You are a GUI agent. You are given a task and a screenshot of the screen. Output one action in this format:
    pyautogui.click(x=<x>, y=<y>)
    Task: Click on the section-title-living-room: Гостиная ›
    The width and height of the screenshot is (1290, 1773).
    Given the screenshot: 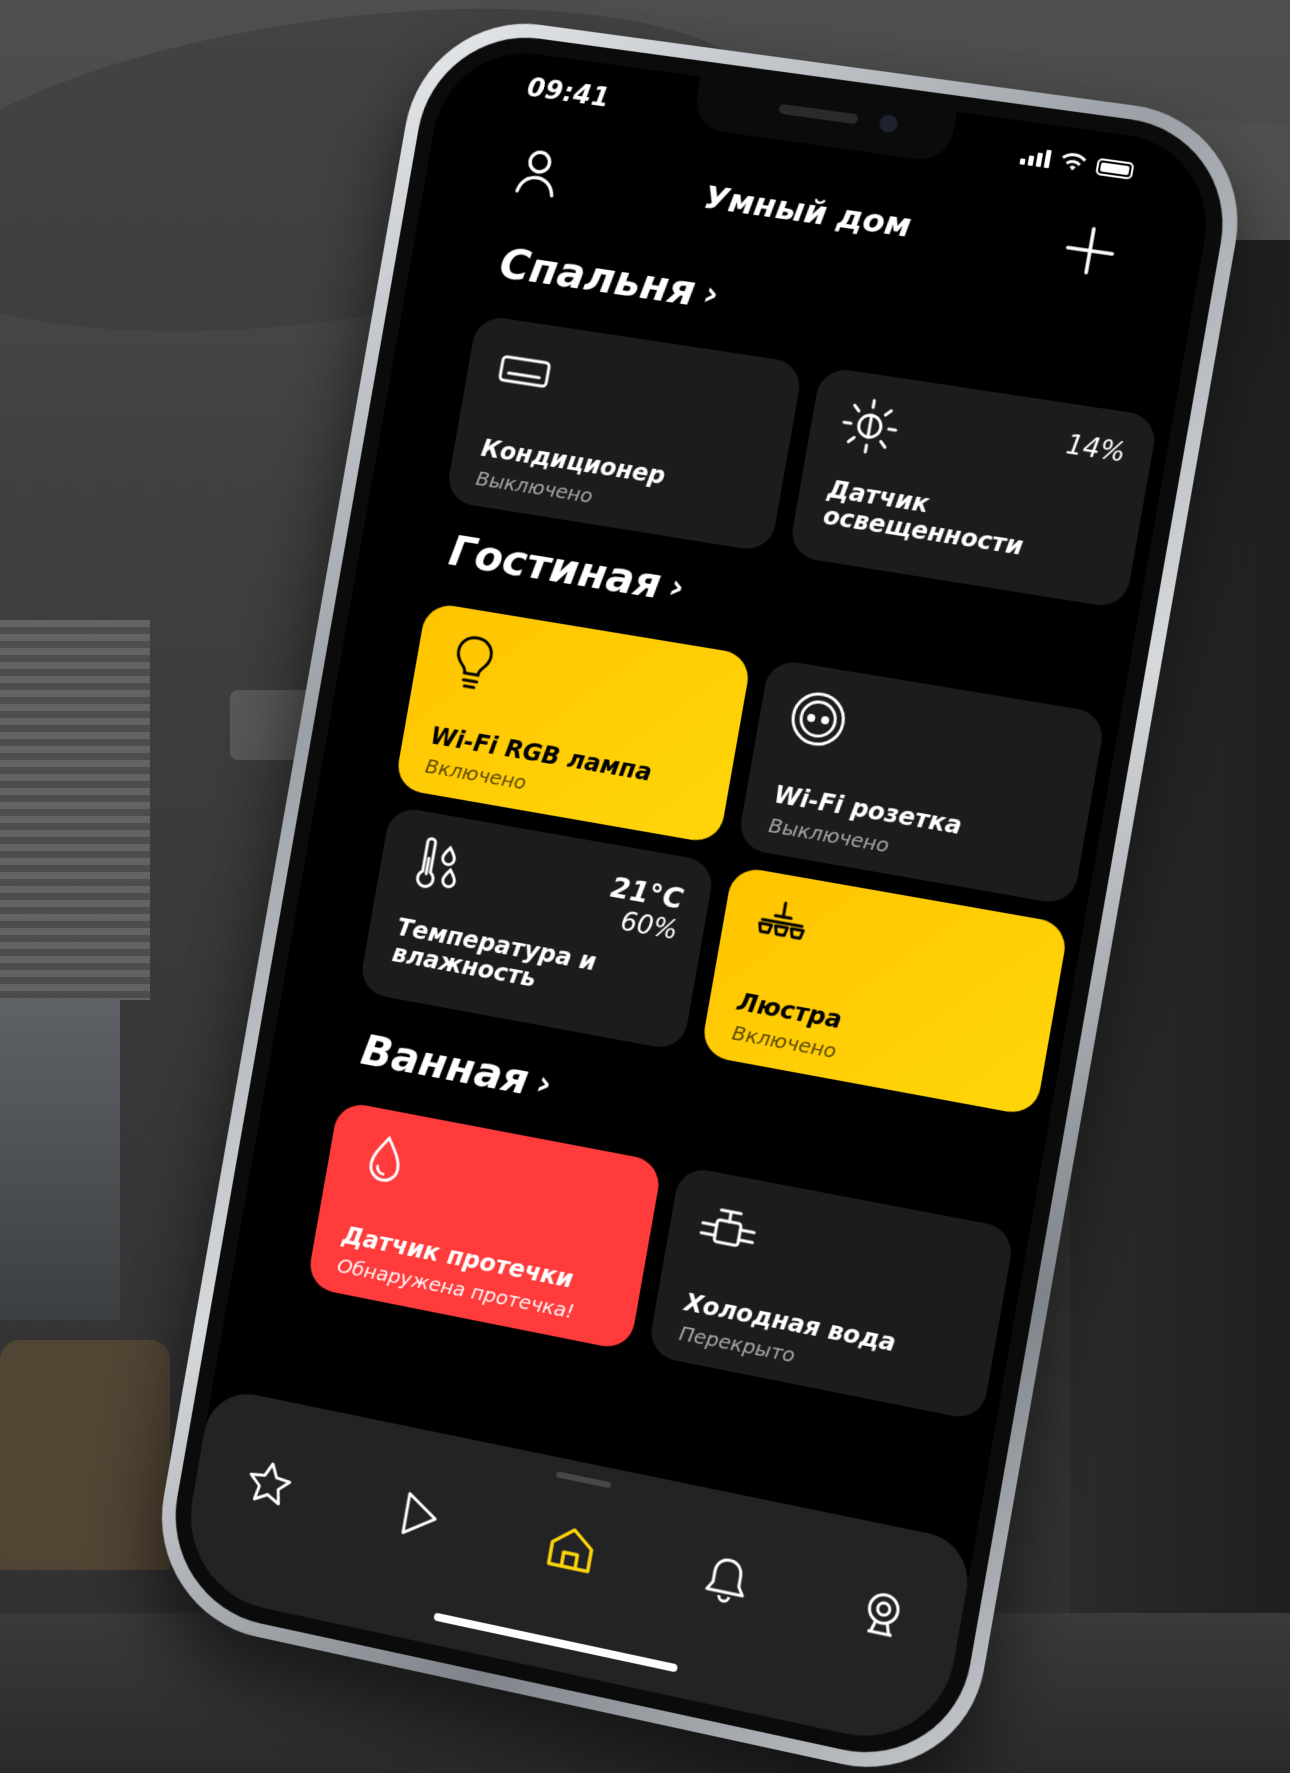 What is the action you would take?
    pyautogui.click(x=567, y=569)
    